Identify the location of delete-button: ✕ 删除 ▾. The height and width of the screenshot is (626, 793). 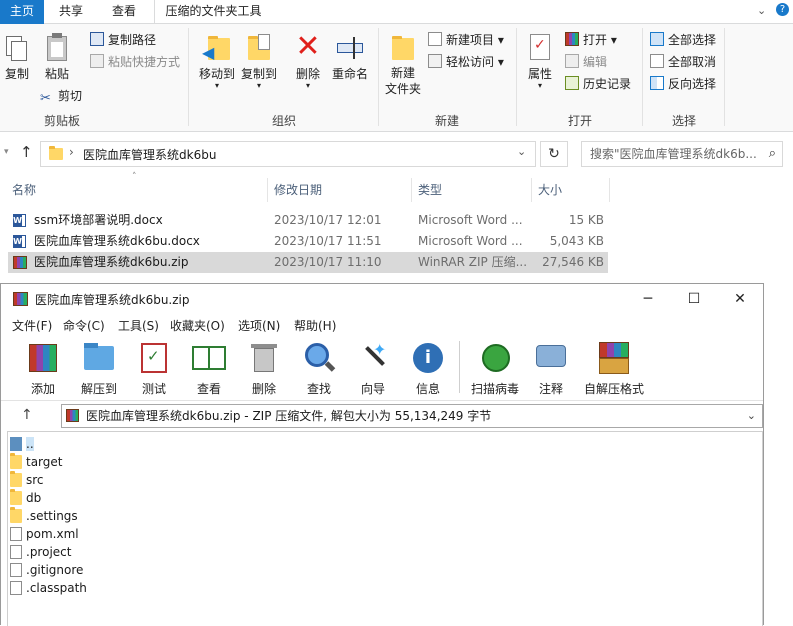
(308, 61).